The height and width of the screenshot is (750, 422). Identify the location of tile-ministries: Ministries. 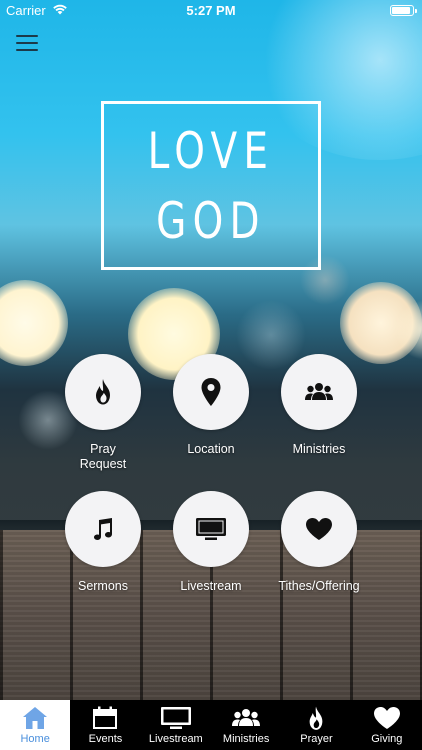
(319, 405).